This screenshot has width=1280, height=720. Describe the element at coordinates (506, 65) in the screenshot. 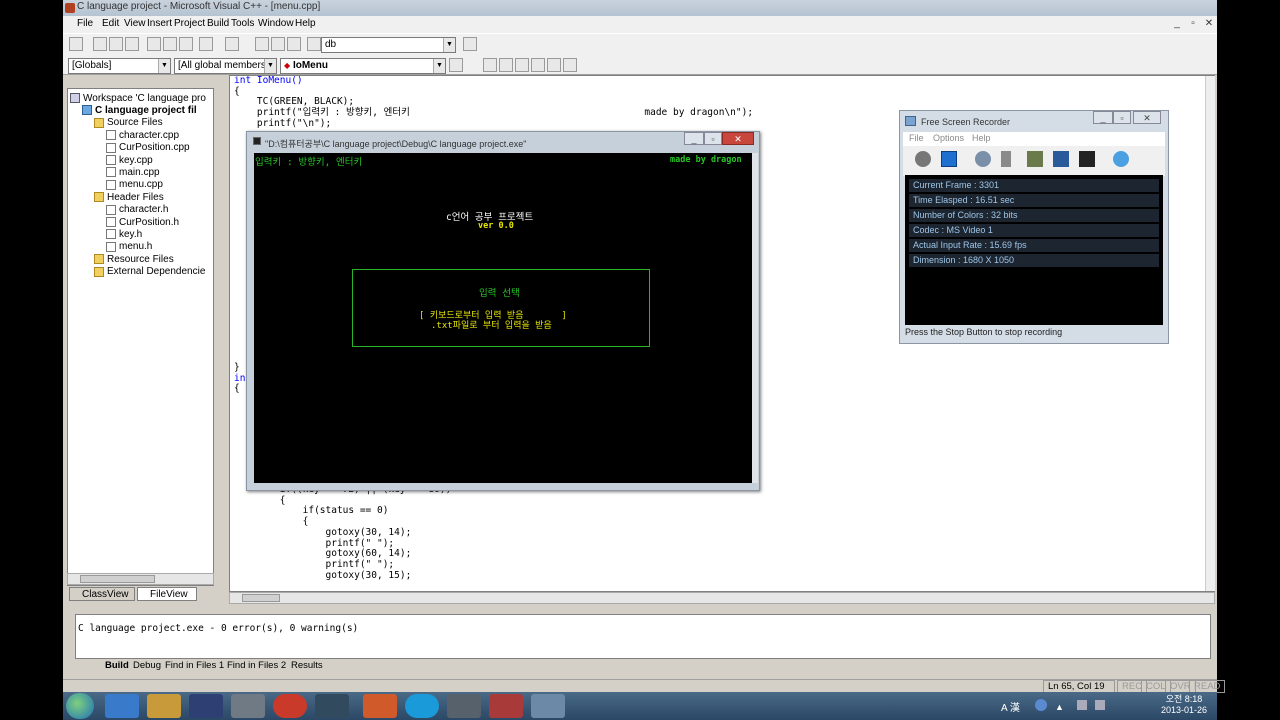

I see `build-icon` at that location.